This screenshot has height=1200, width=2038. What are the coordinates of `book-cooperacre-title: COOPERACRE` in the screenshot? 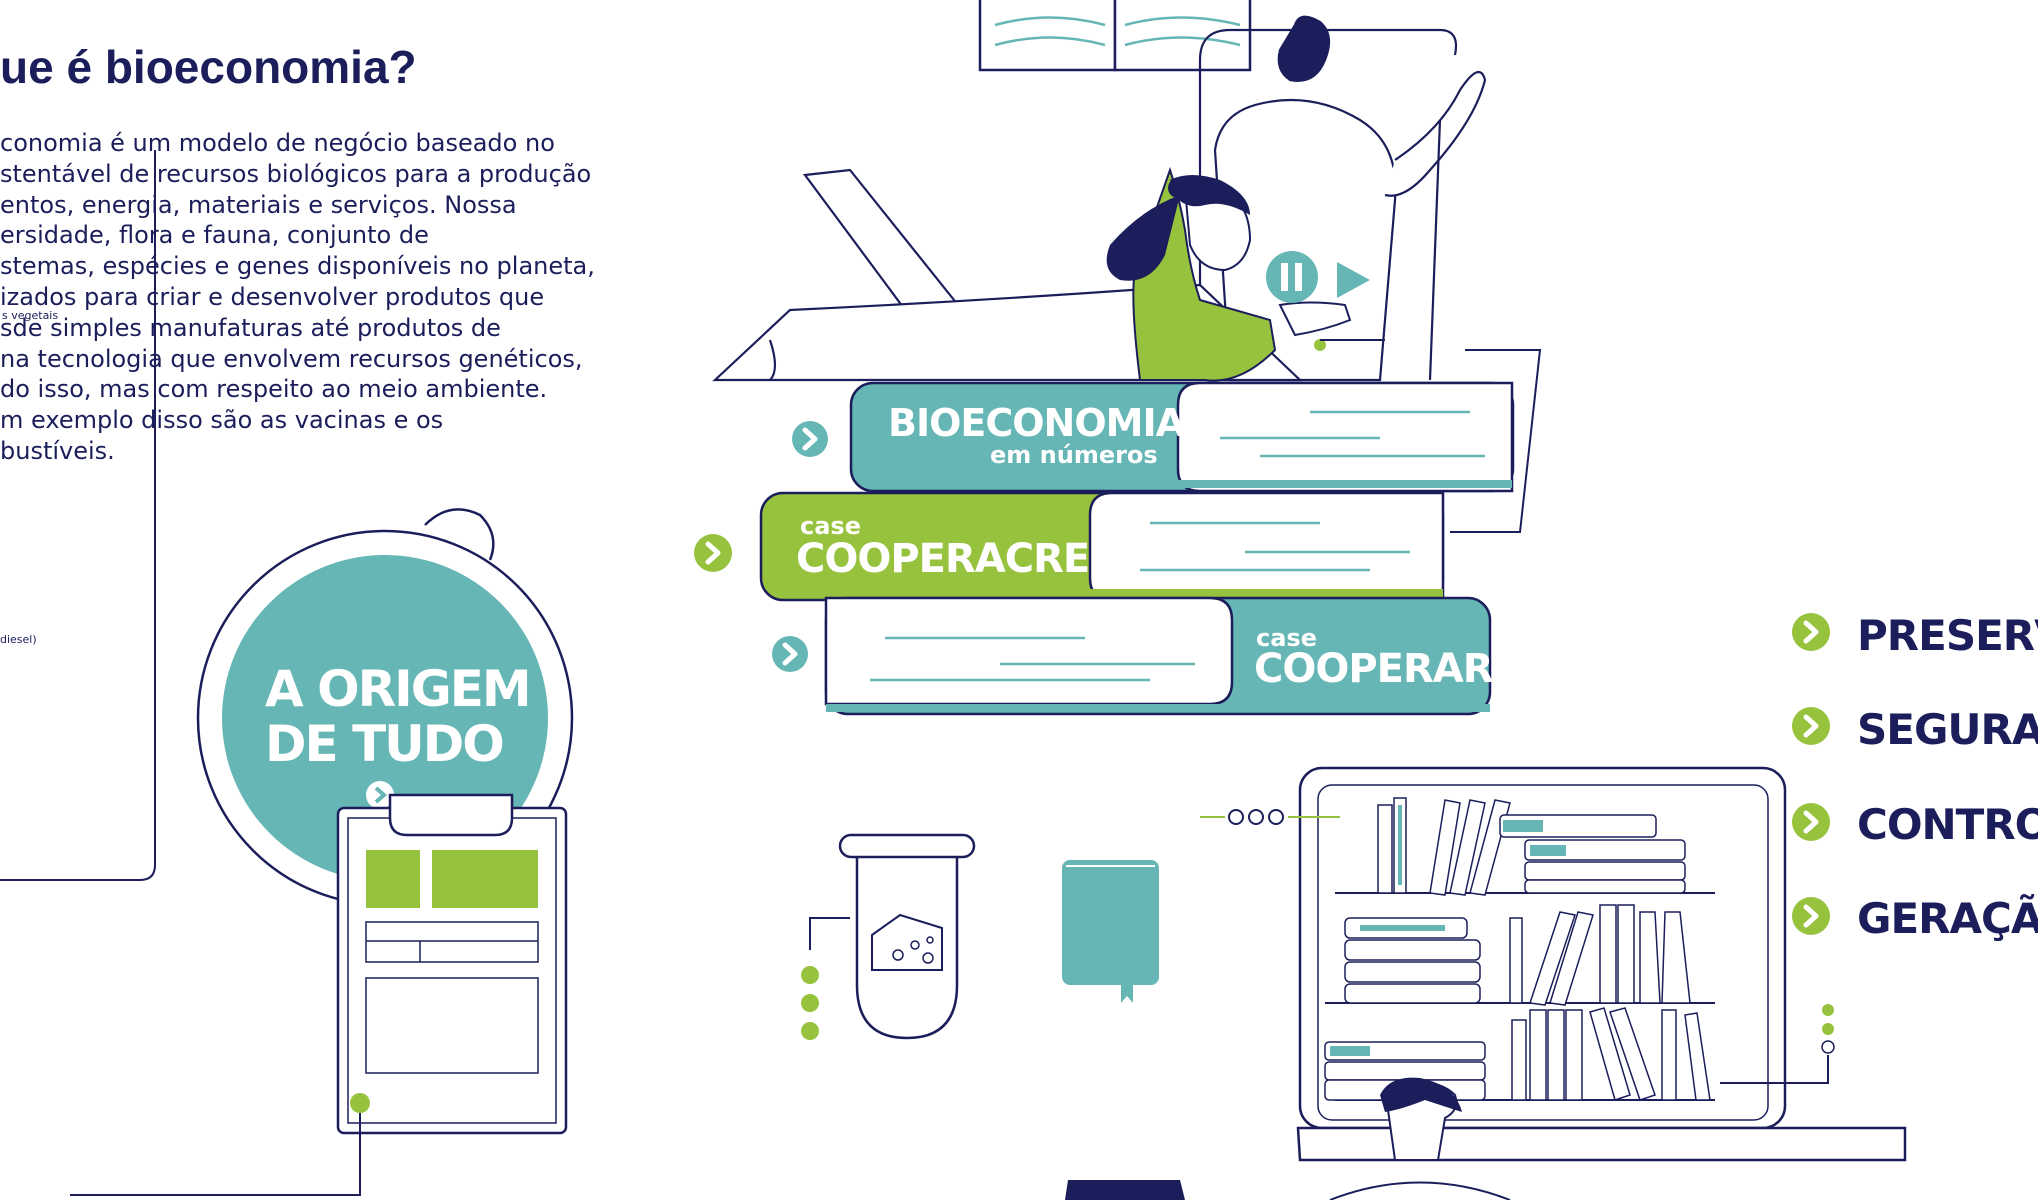 It's located at (943, 559).